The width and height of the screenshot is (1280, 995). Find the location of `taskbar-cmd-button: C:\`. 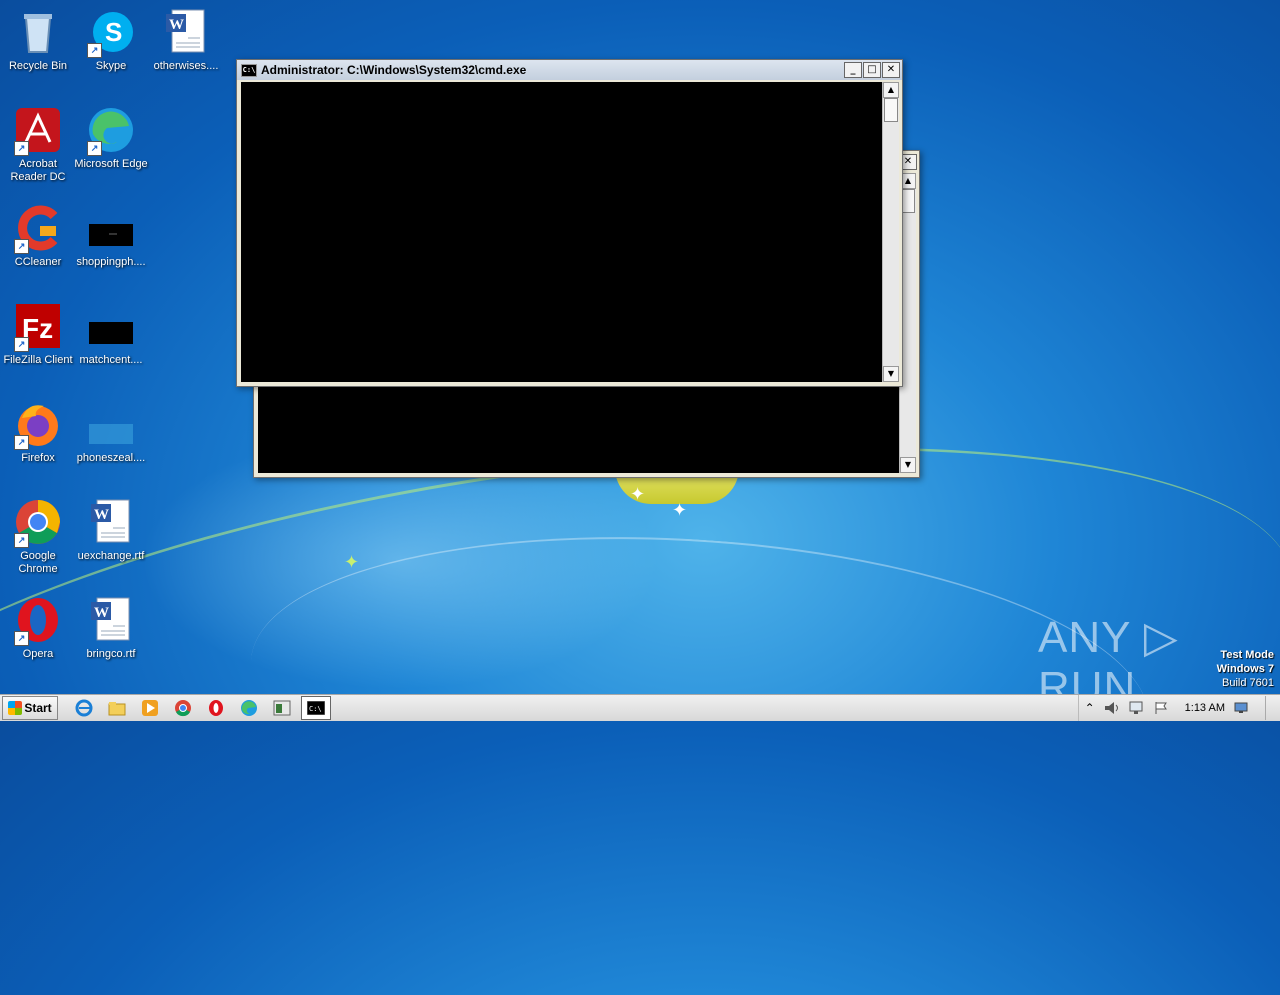

taskbar-cmd-button: C:\ is located at coordinates (316, 708).